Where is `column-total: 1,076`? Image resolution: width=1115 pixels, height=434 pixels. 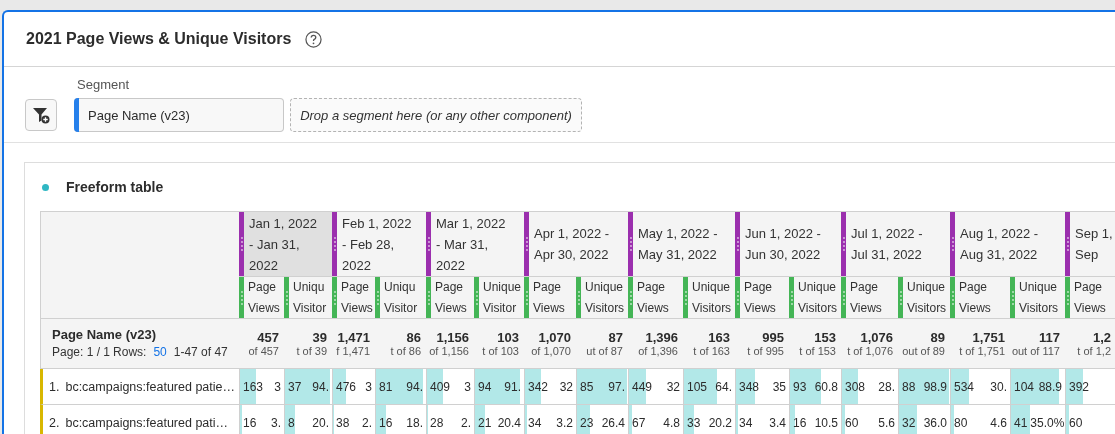 column-total: 1,076 is located at coordinates (876, 337).